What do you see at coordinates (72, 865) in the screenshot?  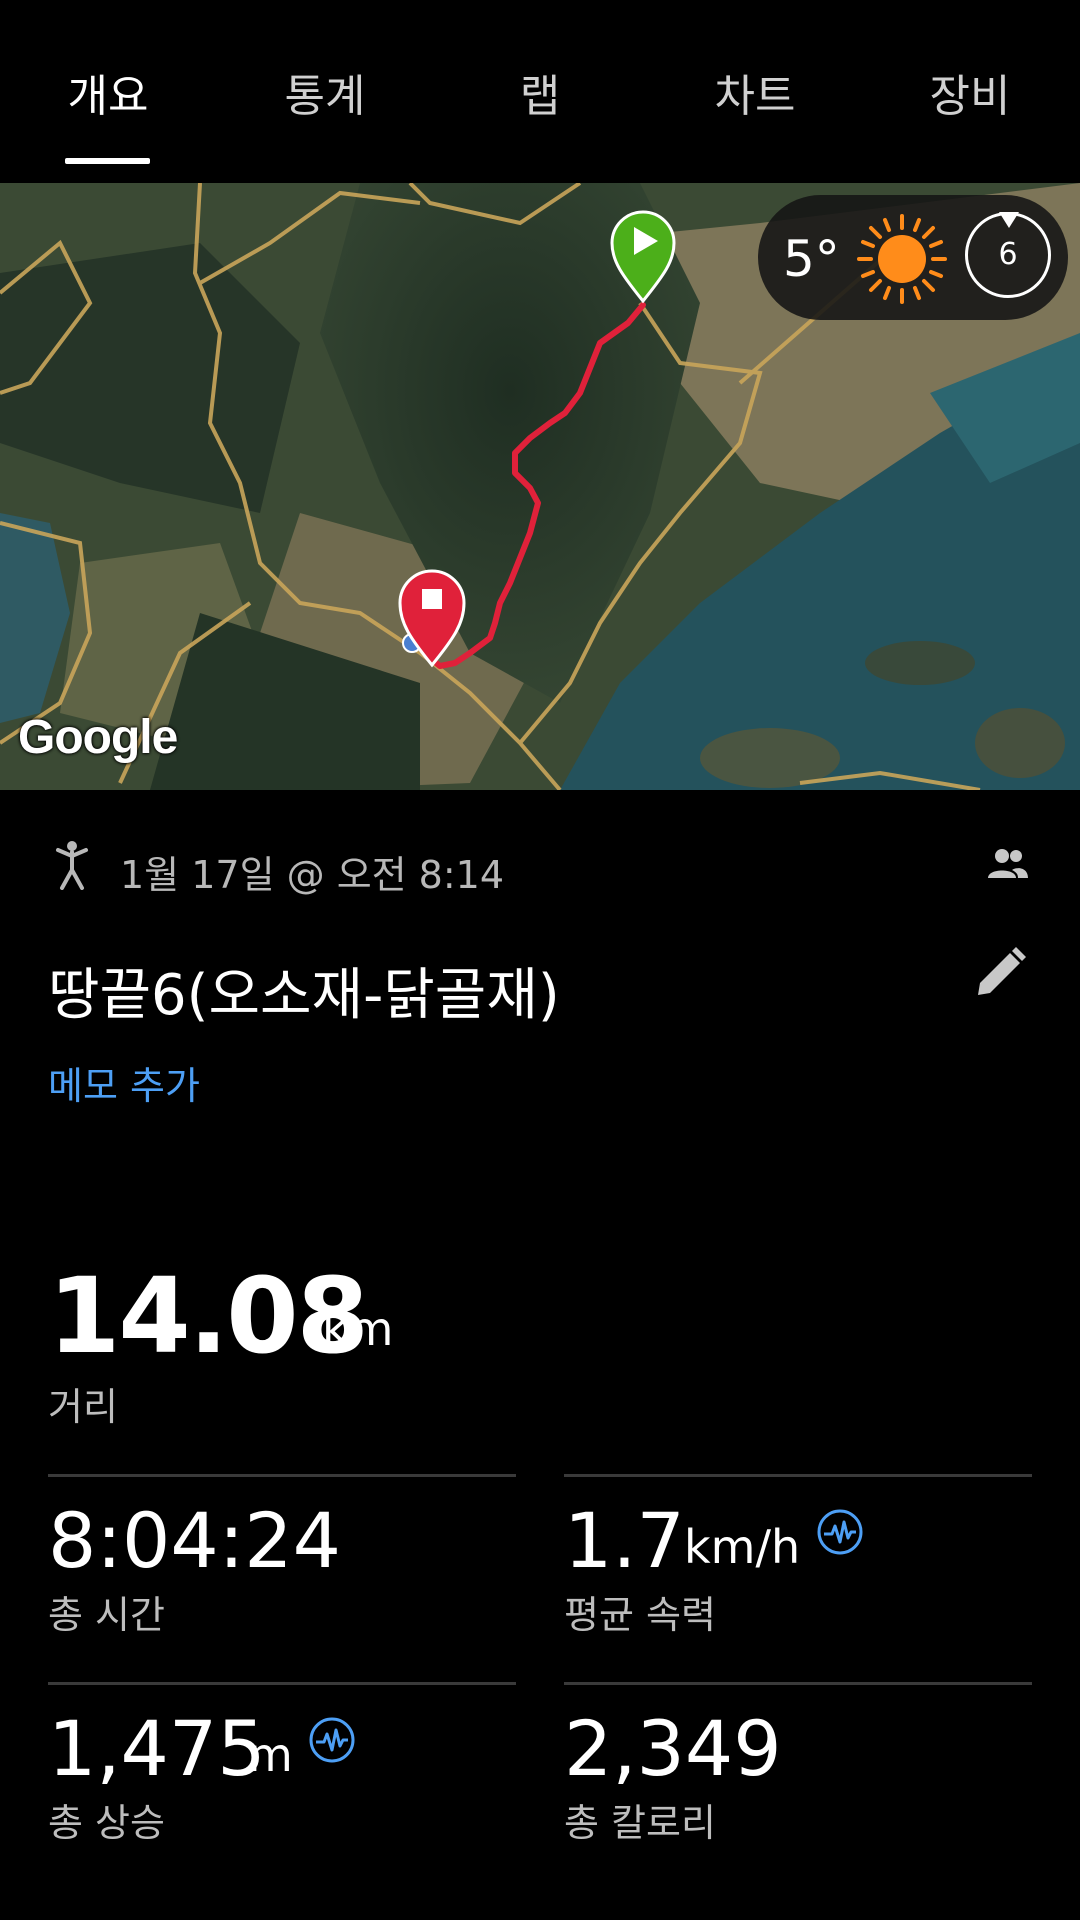 I see `walking-icon` at bounding box center [72, 865].